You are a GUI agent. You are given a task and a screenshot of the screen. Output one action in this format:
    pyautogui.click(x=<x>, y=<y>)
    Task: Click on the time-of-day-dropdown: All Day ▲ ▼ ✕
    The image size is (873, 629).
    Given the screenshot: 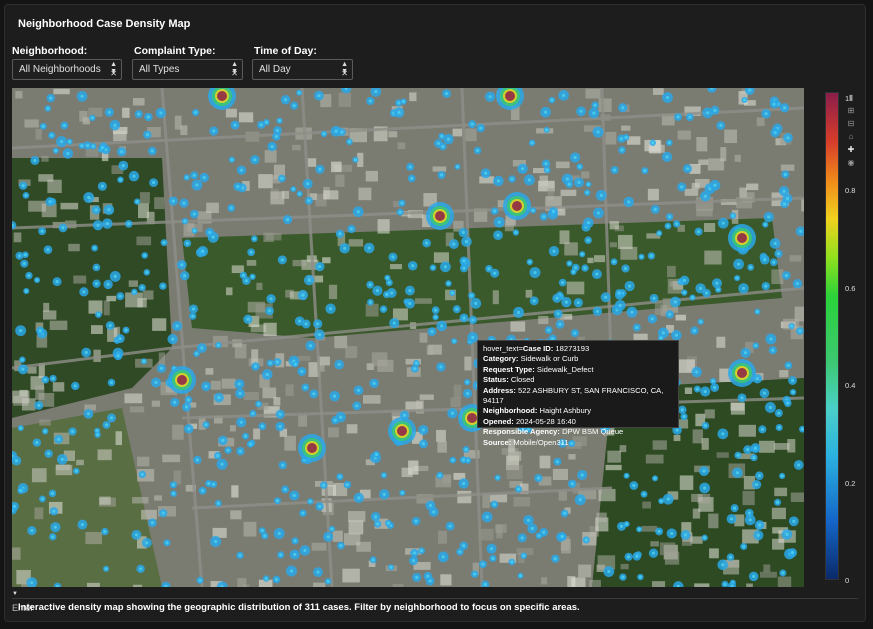 What is the action you would take?
    pyautogui.click(x=302, y=69)
    